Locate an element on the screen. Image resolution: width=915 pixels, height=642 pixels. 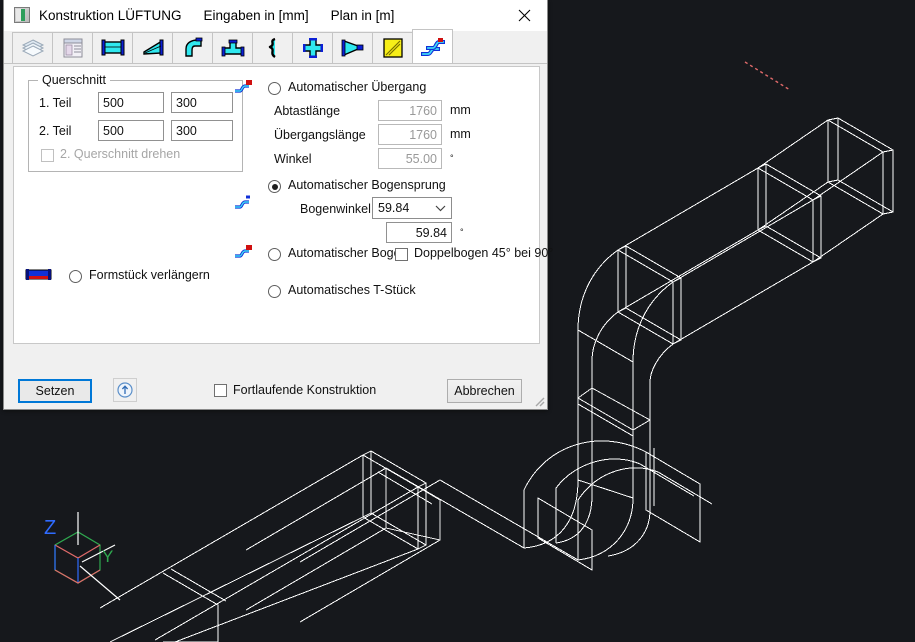
querschnitt-drehen-checkbox is located at coordinates (47, 155).